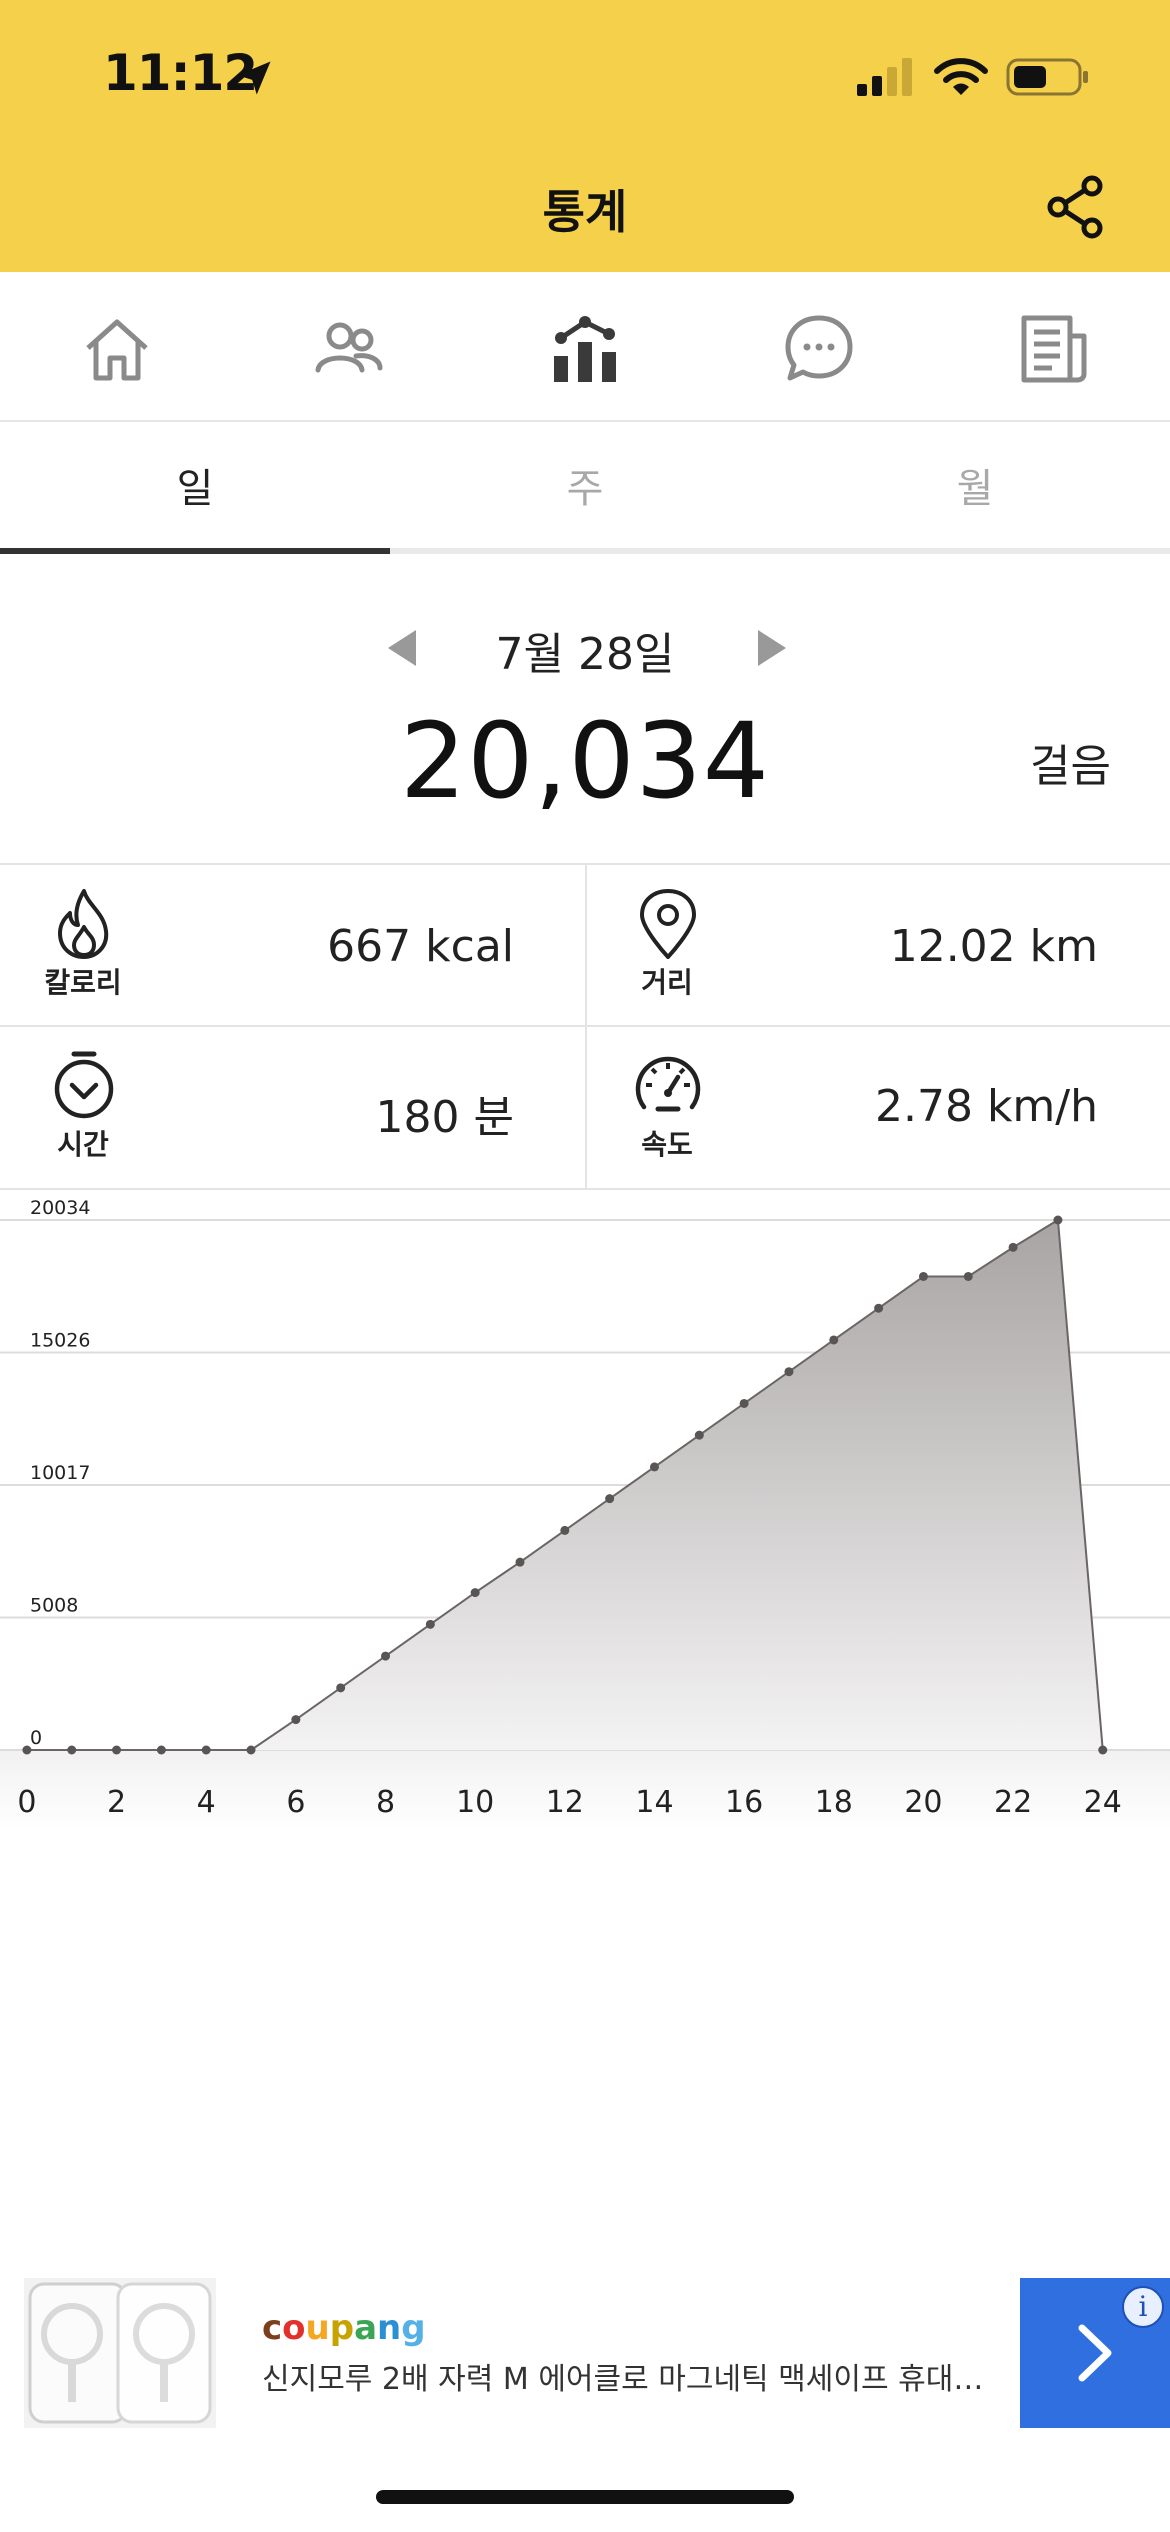 The image size is (1170, 2532). I want to click on x-tick-label: 24, so click(1103, 1802).